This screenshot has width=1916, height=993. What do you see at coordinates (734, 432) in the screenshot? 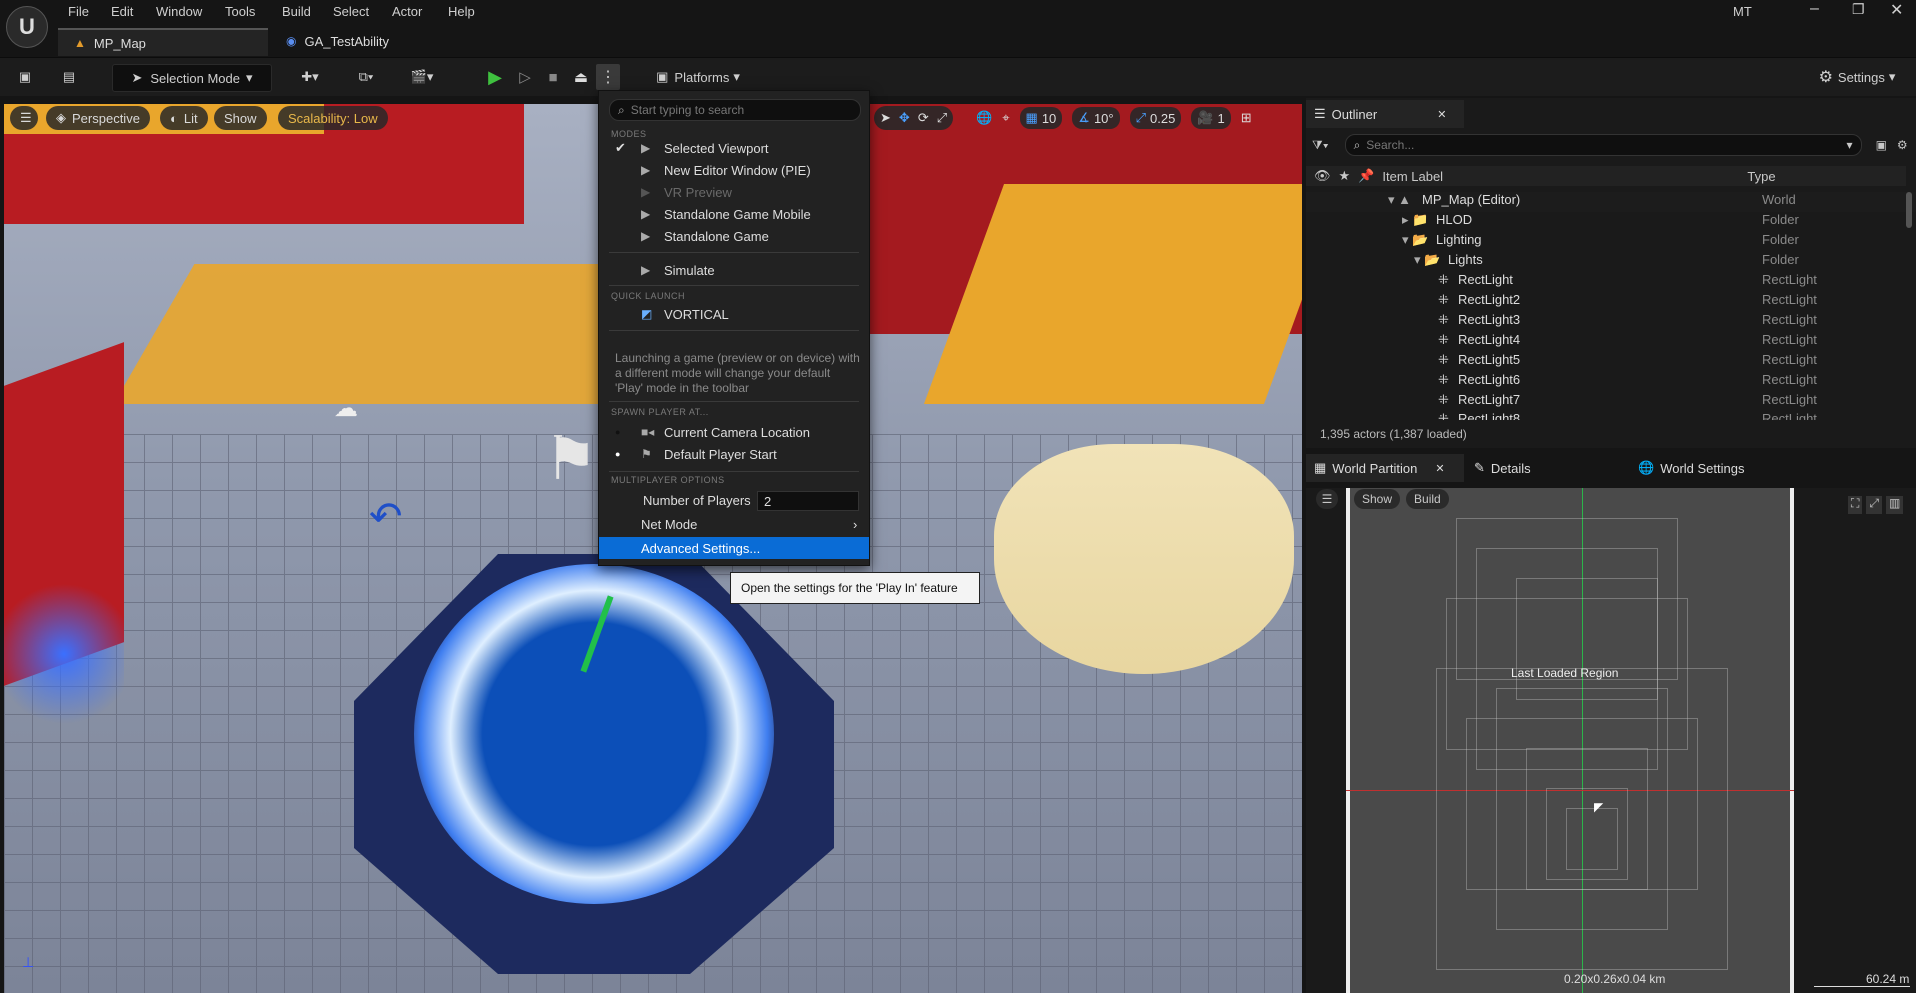
I see `spawn-current-camera: ● ■◂ Current Camera Location` at bounding box center [734, 432].